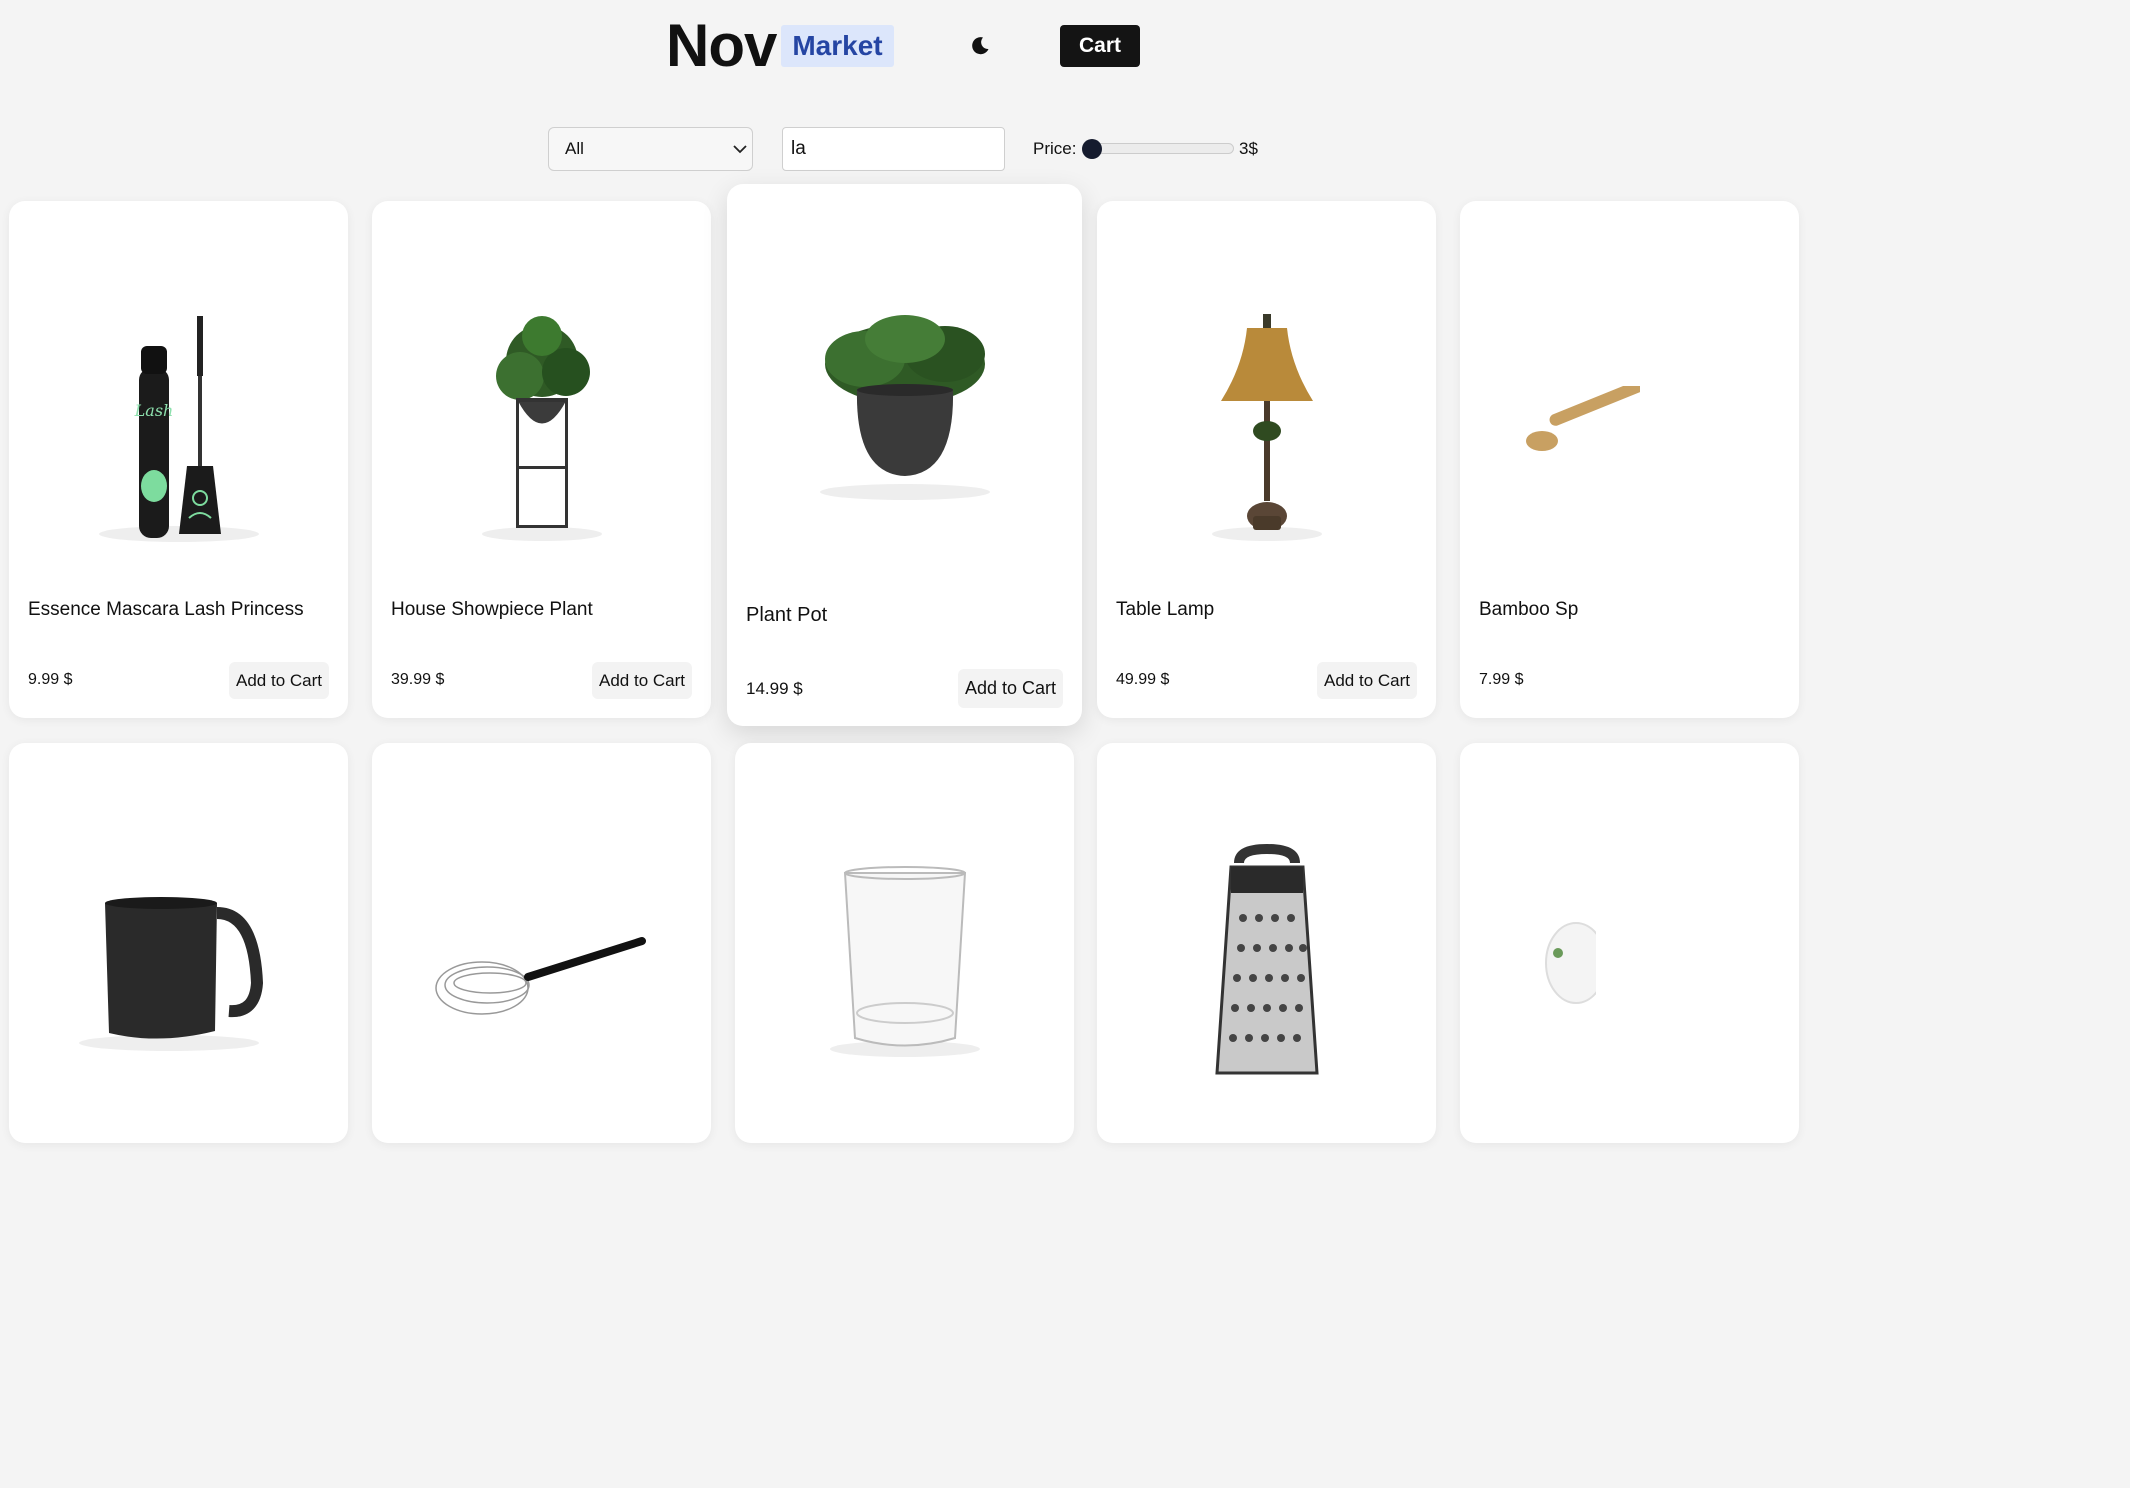 Image resolution: width=2130 pixels, height=1488 pixels. What do you see at coordinates (837, 46) in the screenshot?
I see `market-badge: Market` at bounding box center [837, 46].